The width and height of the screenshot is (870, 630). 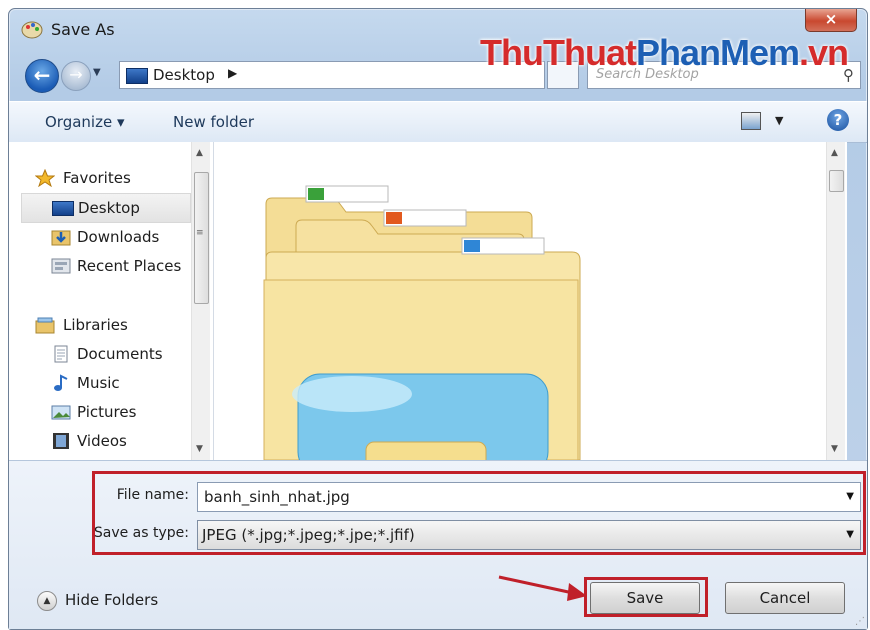 I want to click on change-view-icon, so click(x=751, y=121).